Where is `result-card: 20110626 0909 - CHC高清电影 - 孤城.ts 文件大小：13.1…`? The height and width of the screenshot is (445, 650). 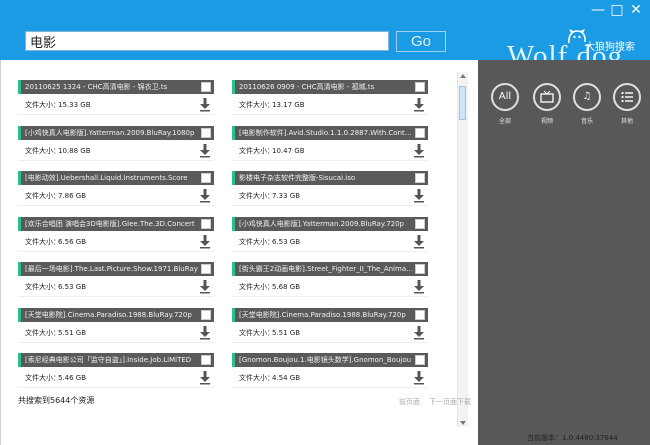 result-card: 20110626 0909 - CHC高清电影 - 孤城.ts 文件大小：13.1… is located at coordinates (330, 97).